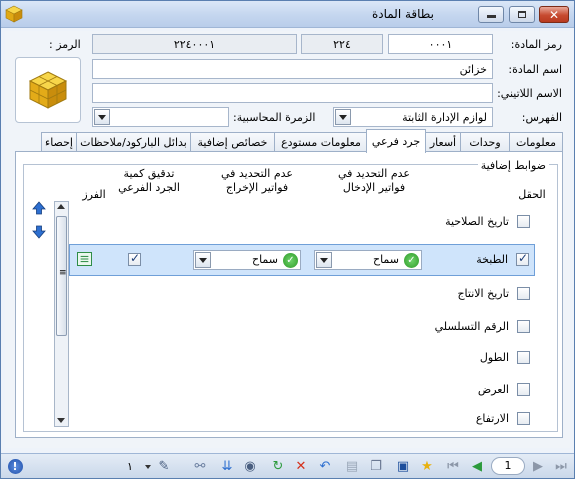 The image size is (575, 479). What do you see at coordinates (402, 14) in the screenshot?
I see `window-title: بطاقة المادة` at bounding box center [402, 14].